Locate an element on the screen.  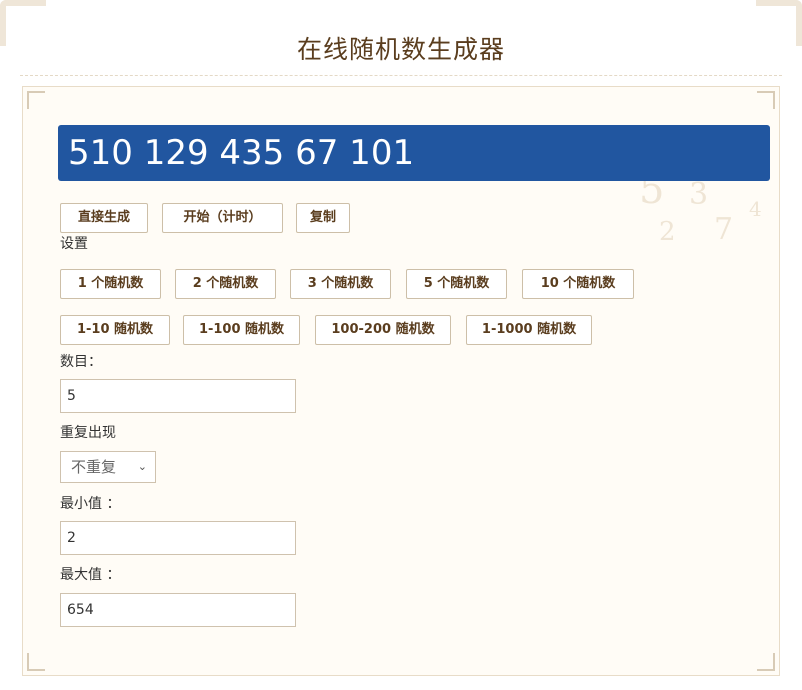
settings-label: 设置 is located at coordinates (74, 244).